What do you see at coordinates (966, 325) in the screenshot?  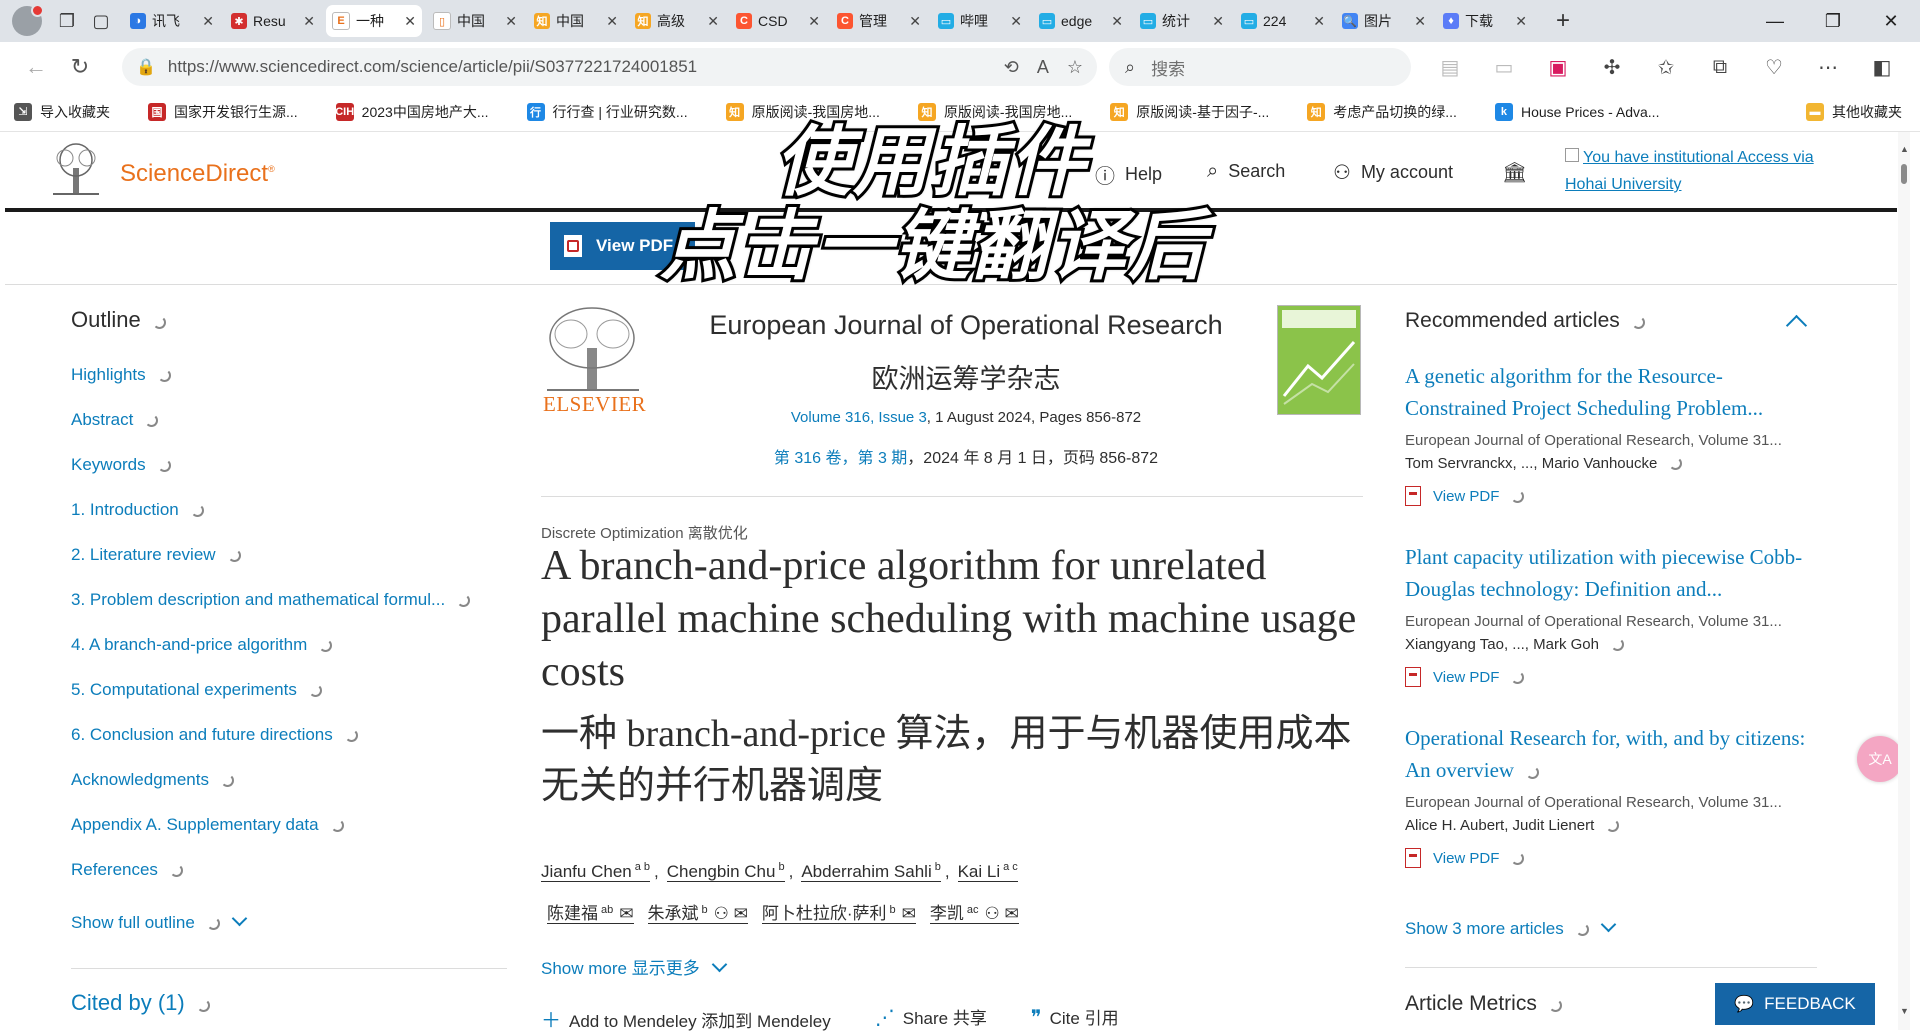 I see `journal-title: European Journal of Operational Research` at bounding box center [966, 325].